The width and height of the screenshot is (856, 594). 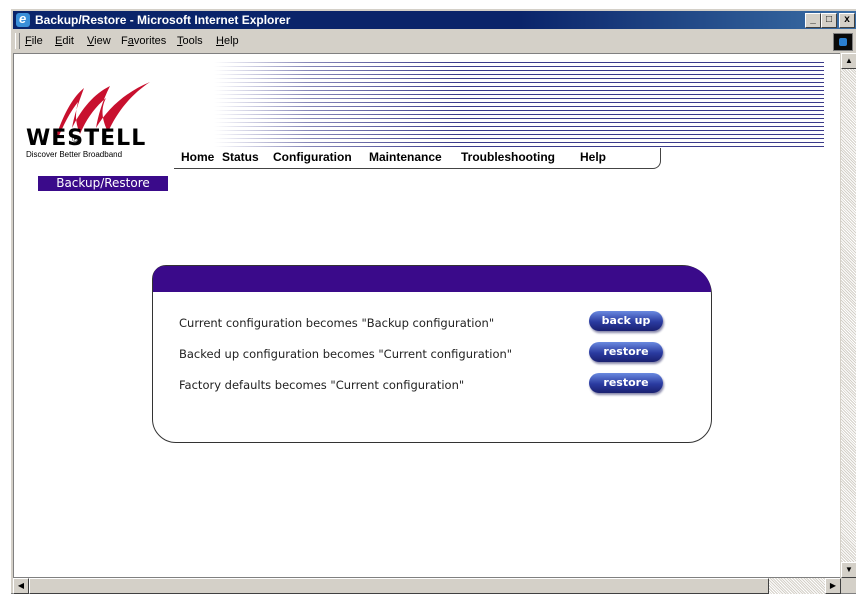 What do you see at coordinates (312, 157) in the screenshot?
I see `nav-configuration: Configuration` at bounding box center [312, 157].